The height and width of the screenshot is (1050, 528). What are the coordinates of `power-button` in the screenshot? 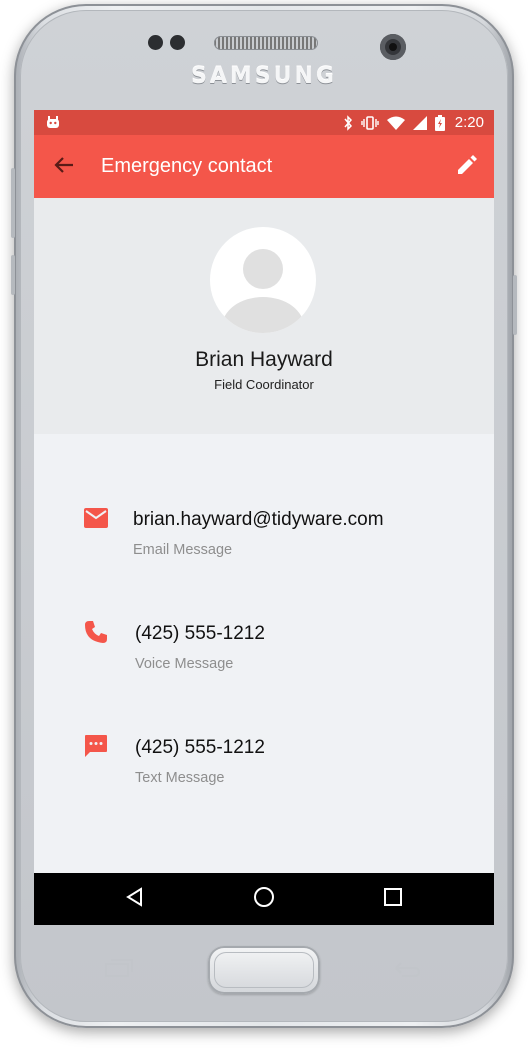 It's located at (515, 305).